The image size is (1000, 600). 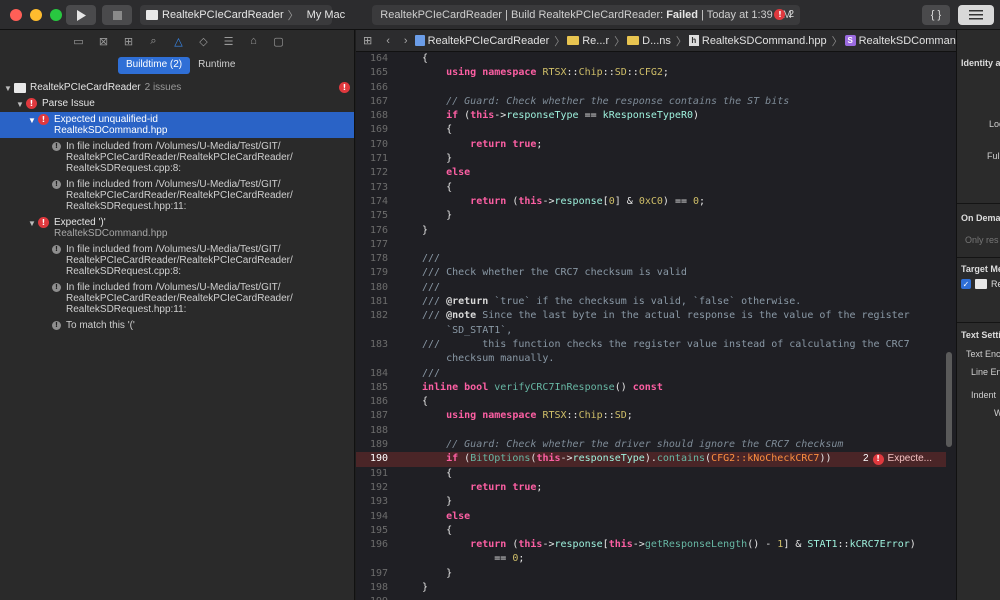 What do you see at coordinates (56, 287) in the screenshot?
I see `note-icon: !` at bounding box center [56, 287].